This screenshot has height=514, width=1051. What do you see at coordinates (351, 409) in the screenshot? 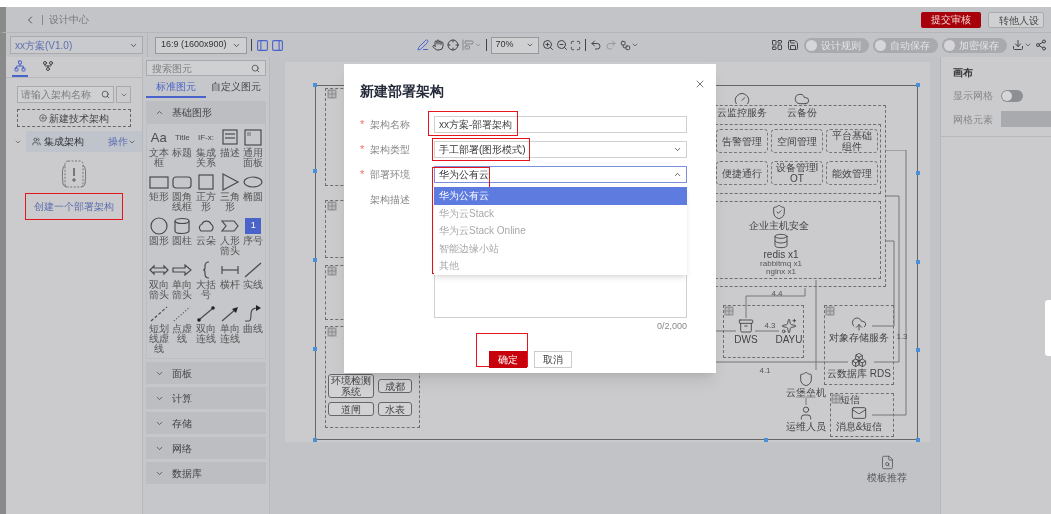
I see `node-box: 道闸` at bounding box center [351, 409].